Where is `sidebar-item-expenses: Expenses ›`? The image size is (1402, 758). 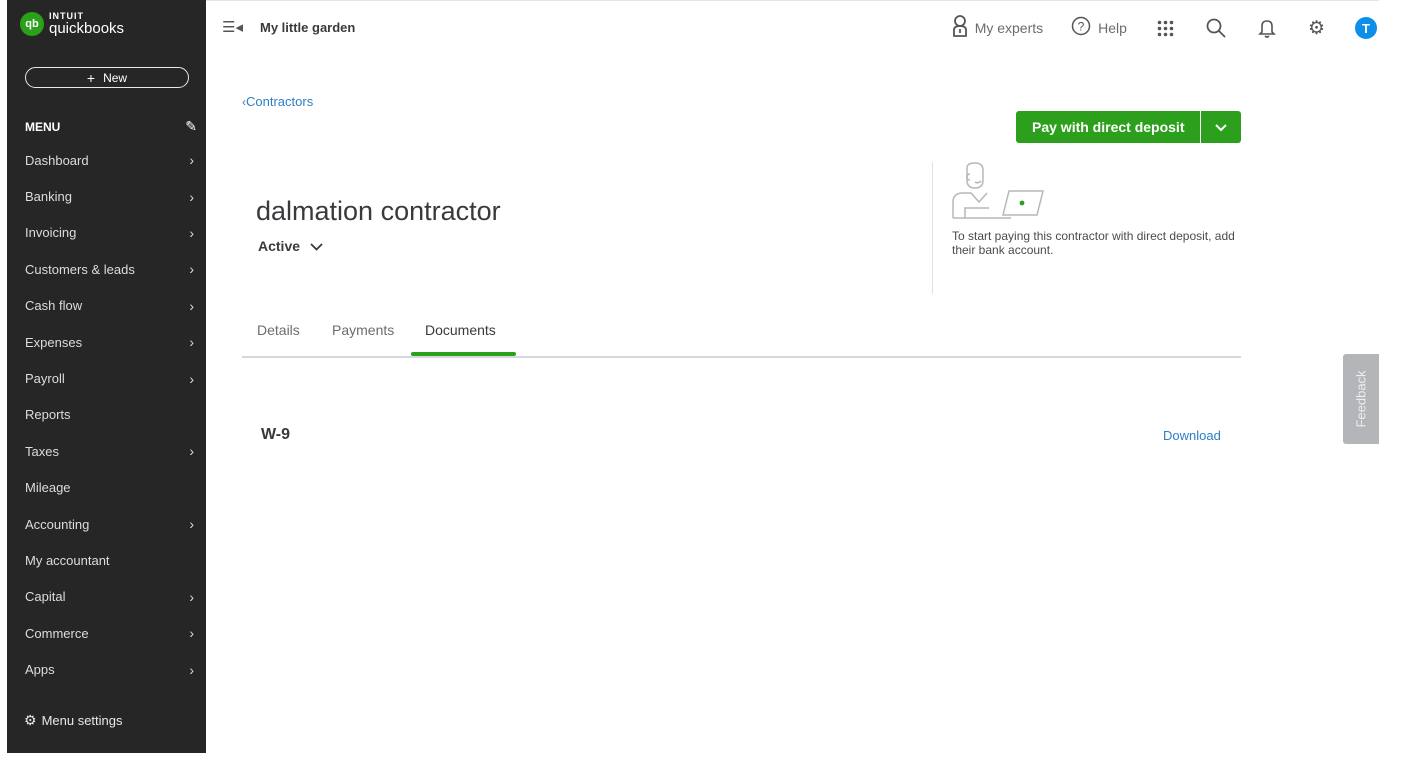 sidebar-item-expenses: Expenses › is located at coordinates (106, 342).